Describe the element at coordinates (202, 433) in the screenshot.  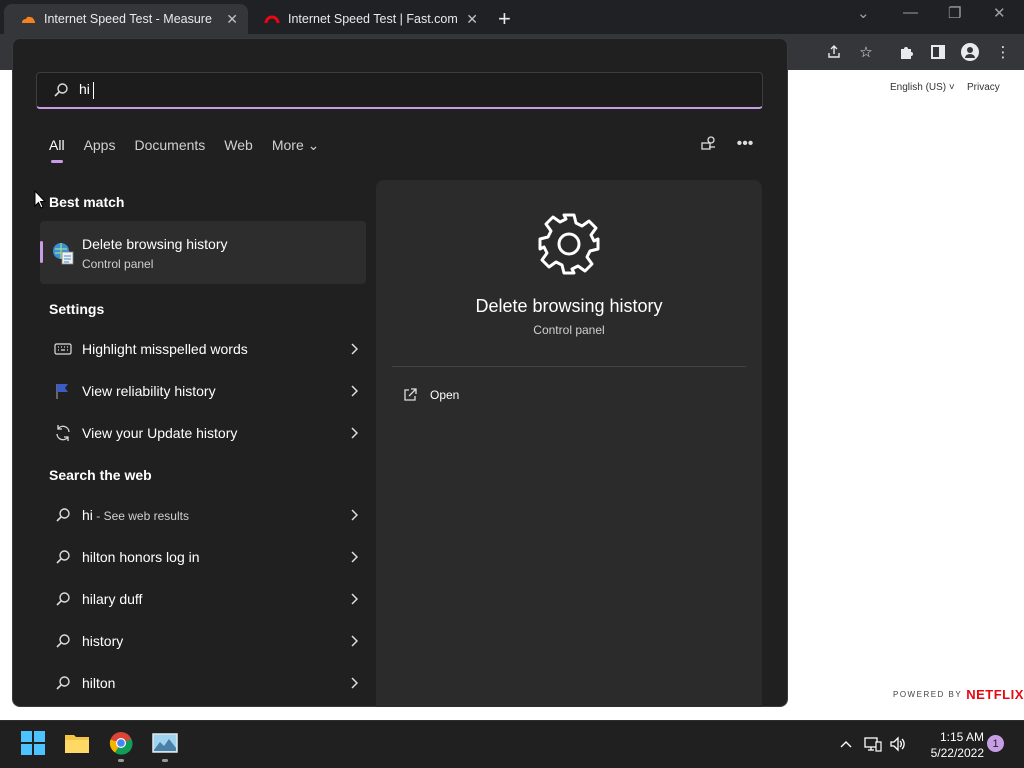
I see `settings-item-update-history: View your Update history` at that location.